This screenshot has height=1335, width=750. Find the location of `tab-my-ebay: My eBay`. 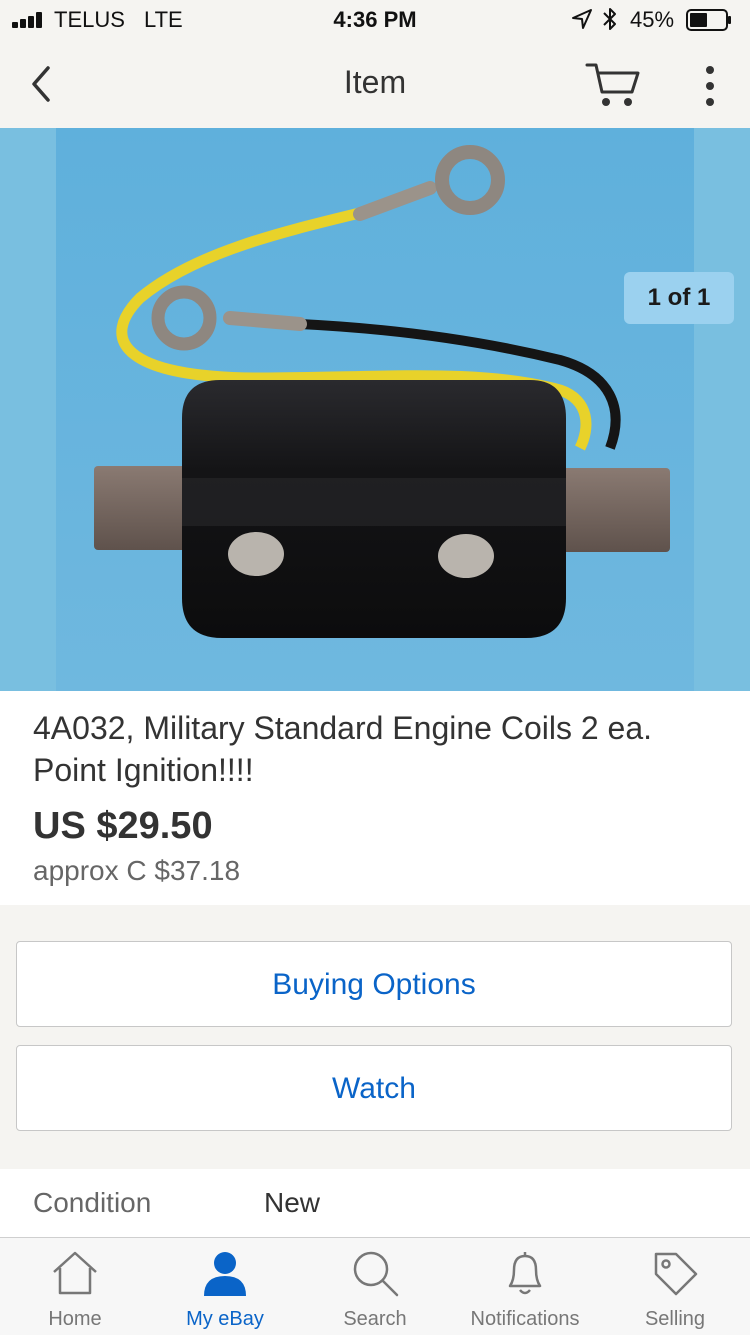

tab-my-ebay: My eBay is located at coordinates (225, 1286).